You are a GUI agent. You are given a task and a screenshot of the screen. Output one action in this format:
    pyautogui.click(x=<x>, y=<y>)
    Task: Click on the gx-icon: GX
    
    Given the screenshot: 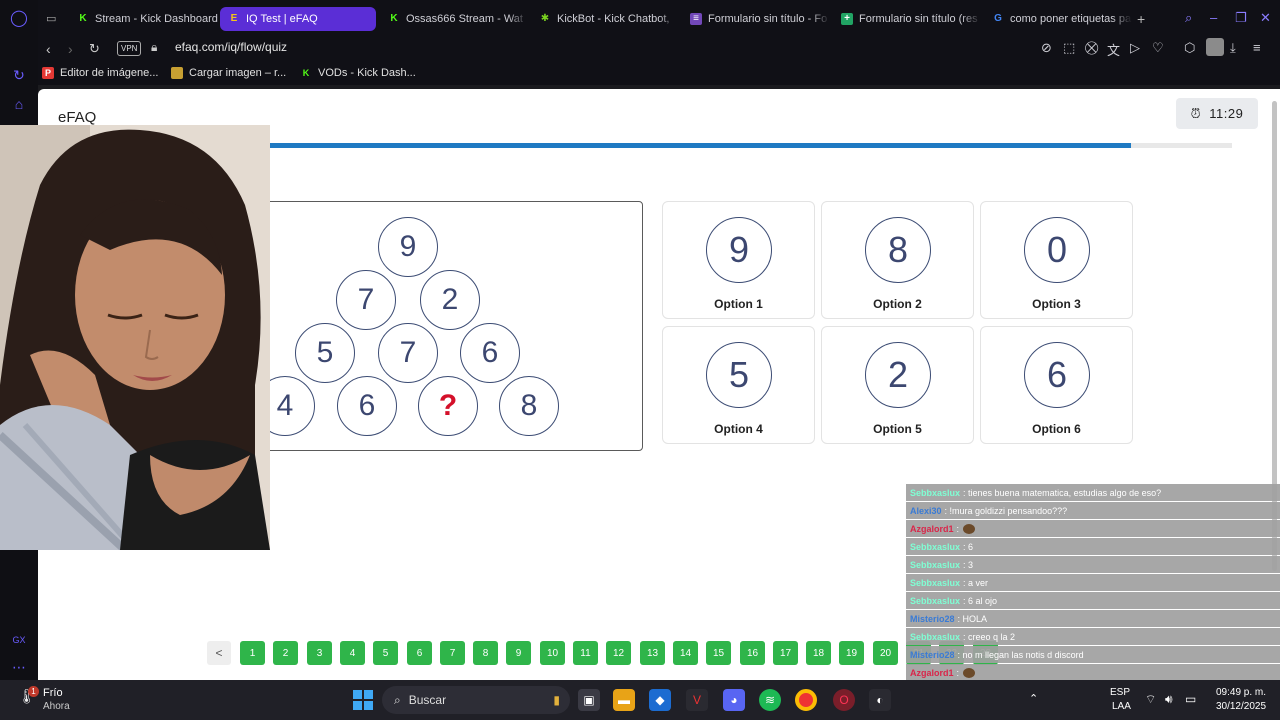 What is the action you would take?
    pyautogui.click(x=19, y=640)
    